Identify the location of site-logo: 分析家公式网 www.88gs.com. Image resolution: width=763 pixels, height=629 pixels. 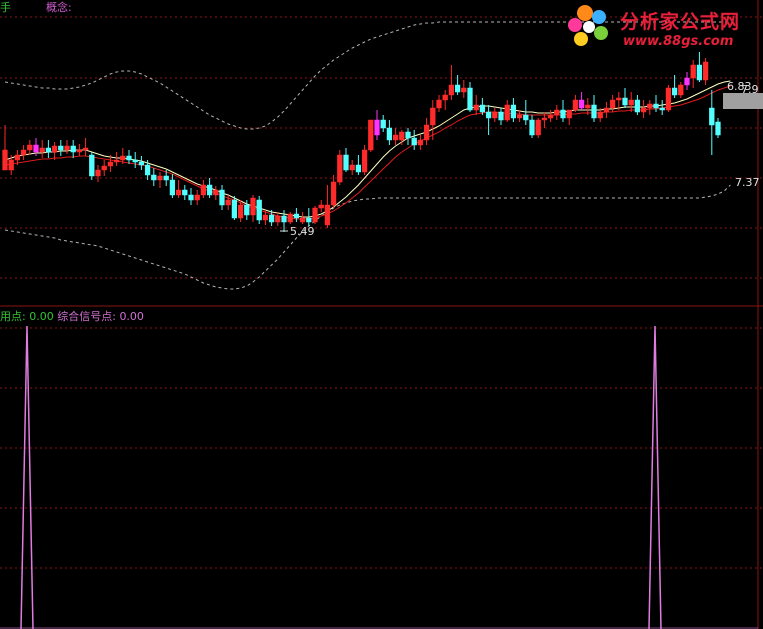
(660, 28).